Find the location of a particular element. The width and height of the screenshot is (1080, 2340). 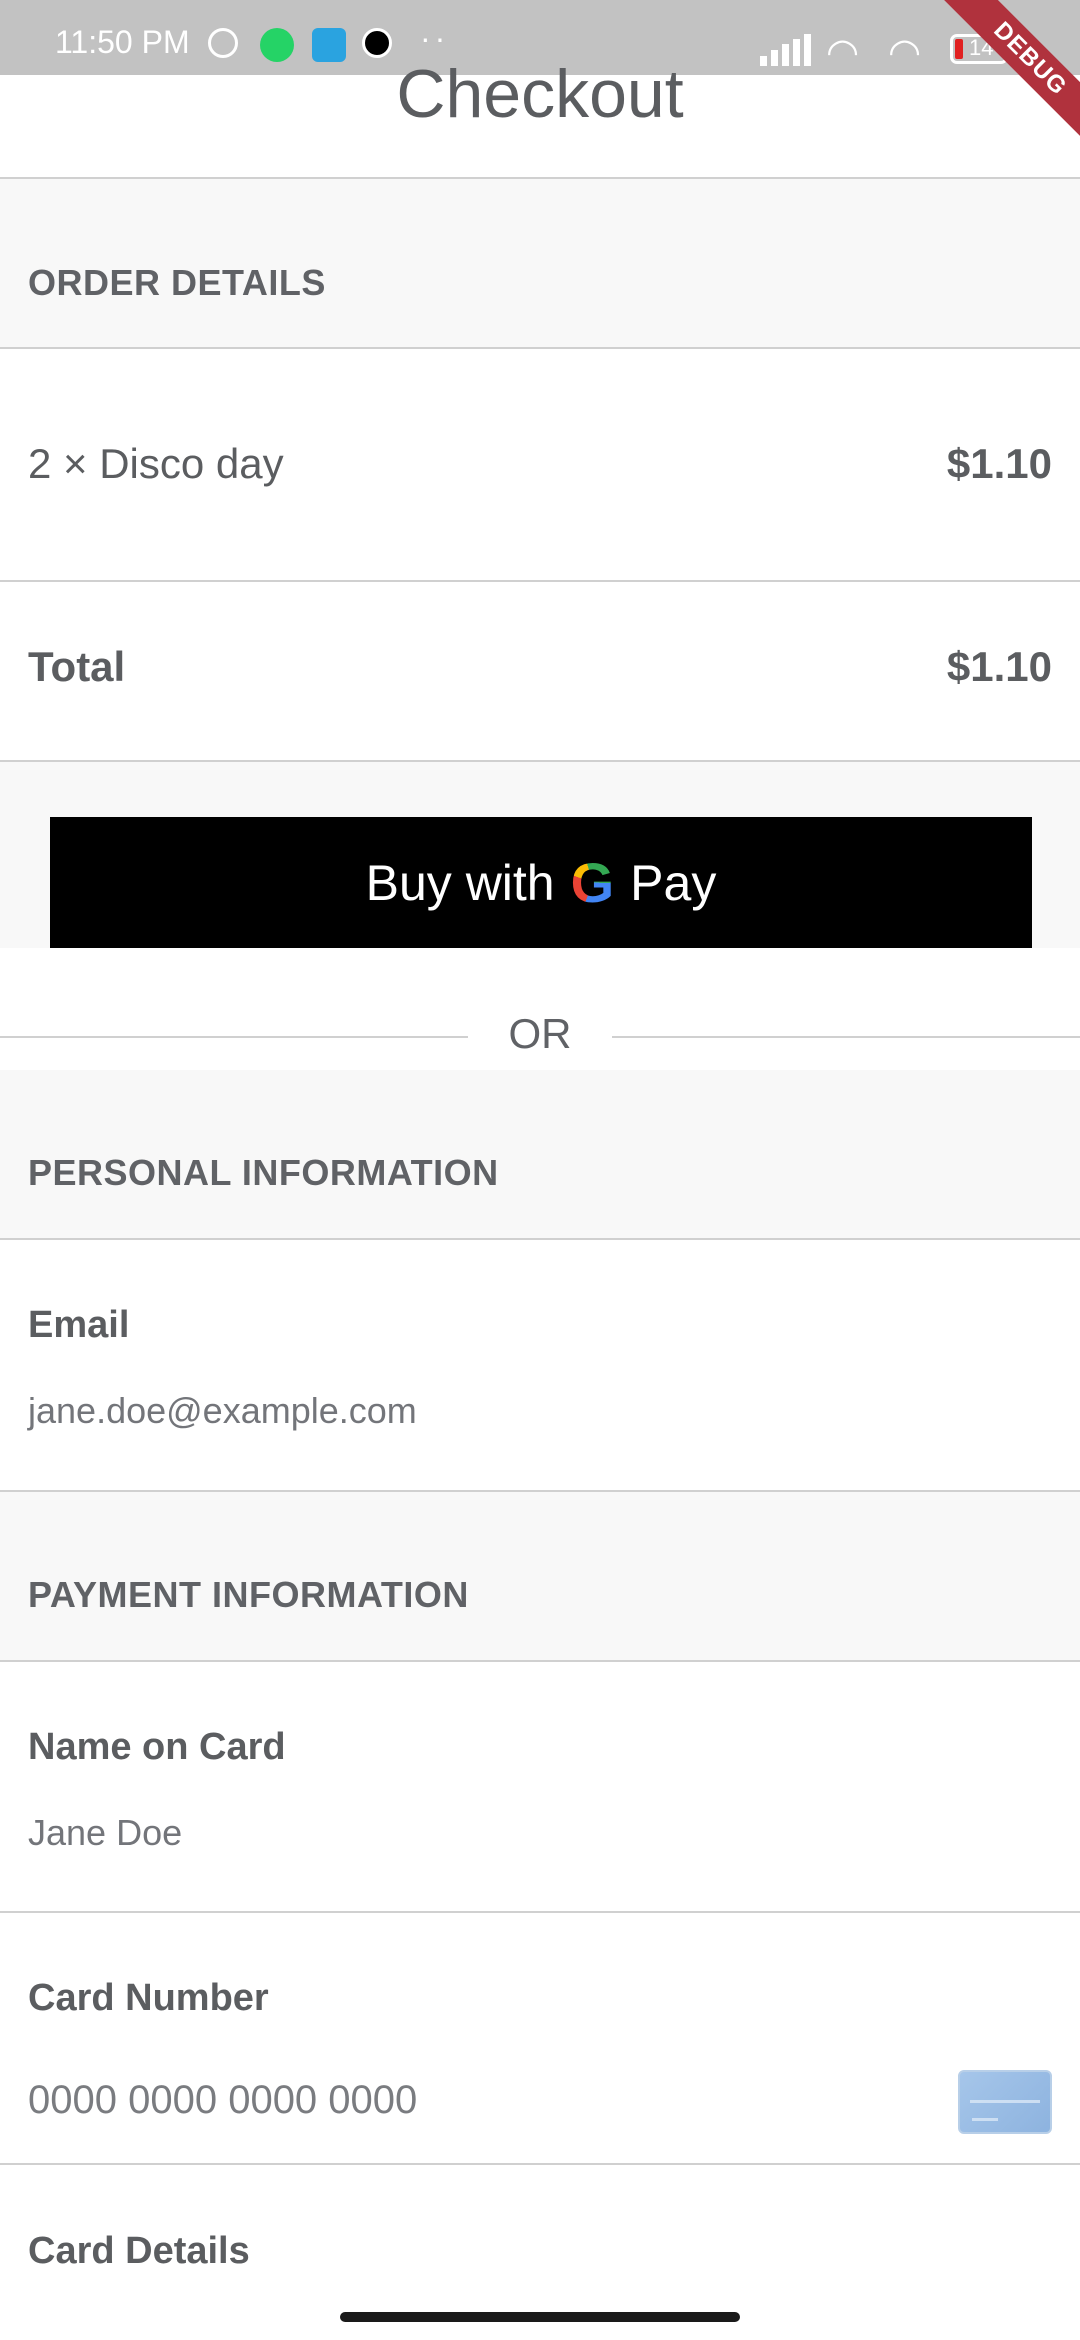

order-item-label: 2 × Disco day is located at coordinates (156, 463).